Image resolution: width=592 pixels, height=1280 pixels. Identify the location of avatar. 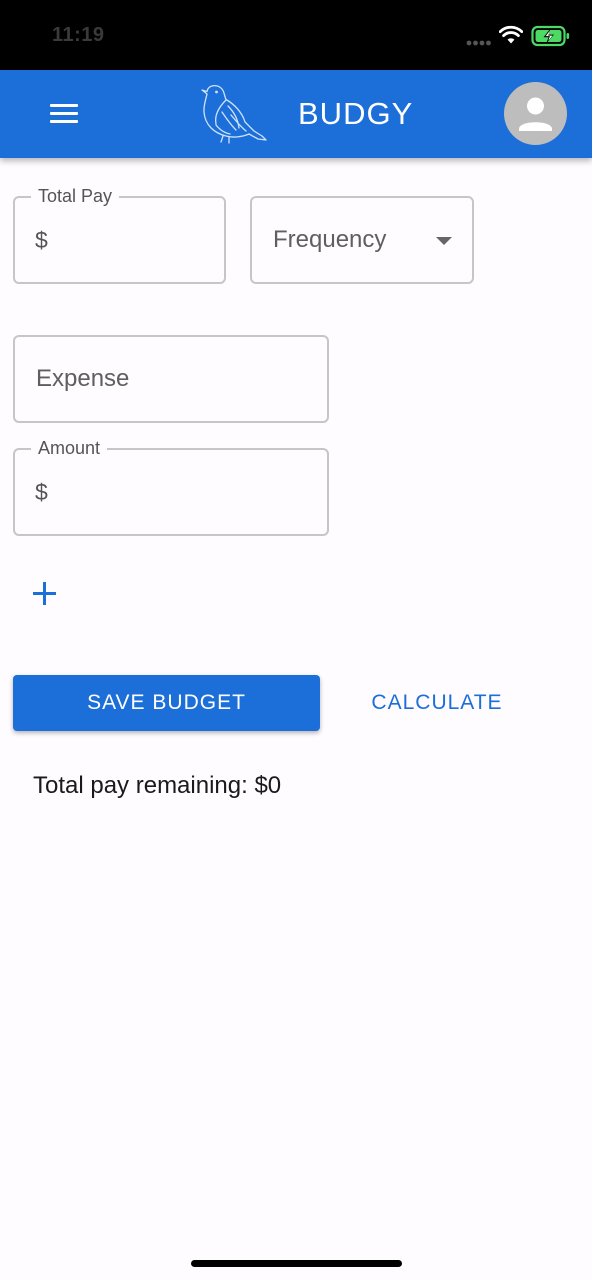
(535, 113).